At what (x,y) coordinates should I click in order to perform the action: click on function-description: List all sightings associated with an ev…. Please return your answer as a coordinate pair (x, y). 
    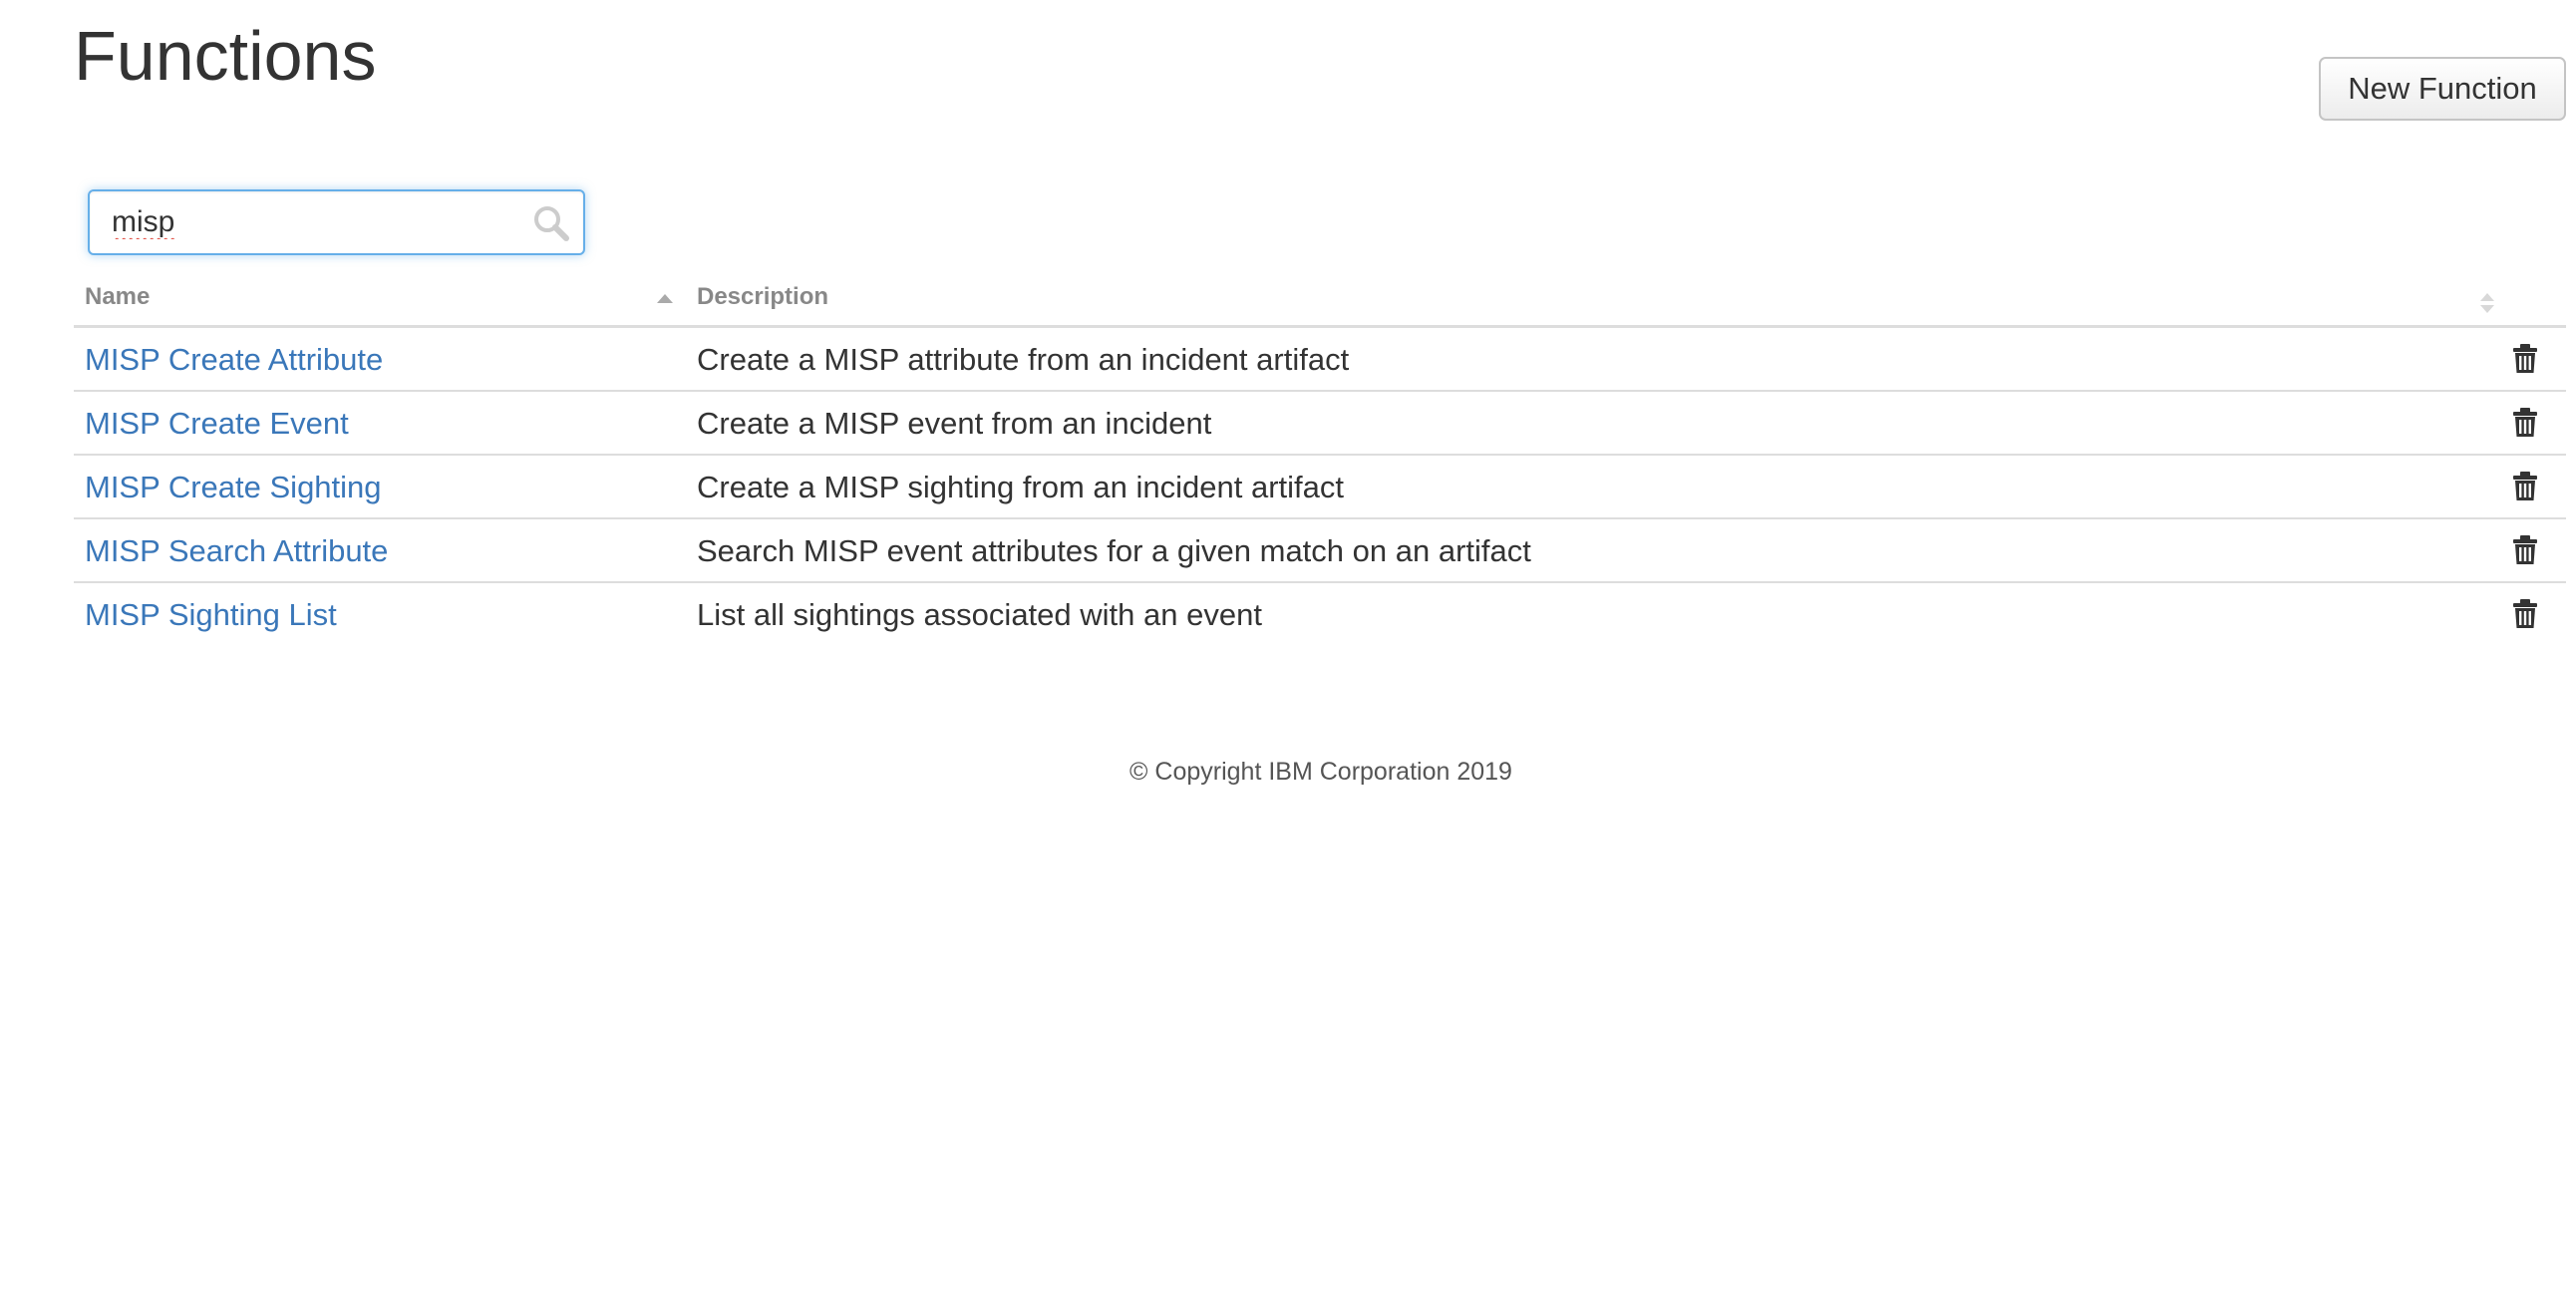
    Looking at the image, I should click on (979, 614).